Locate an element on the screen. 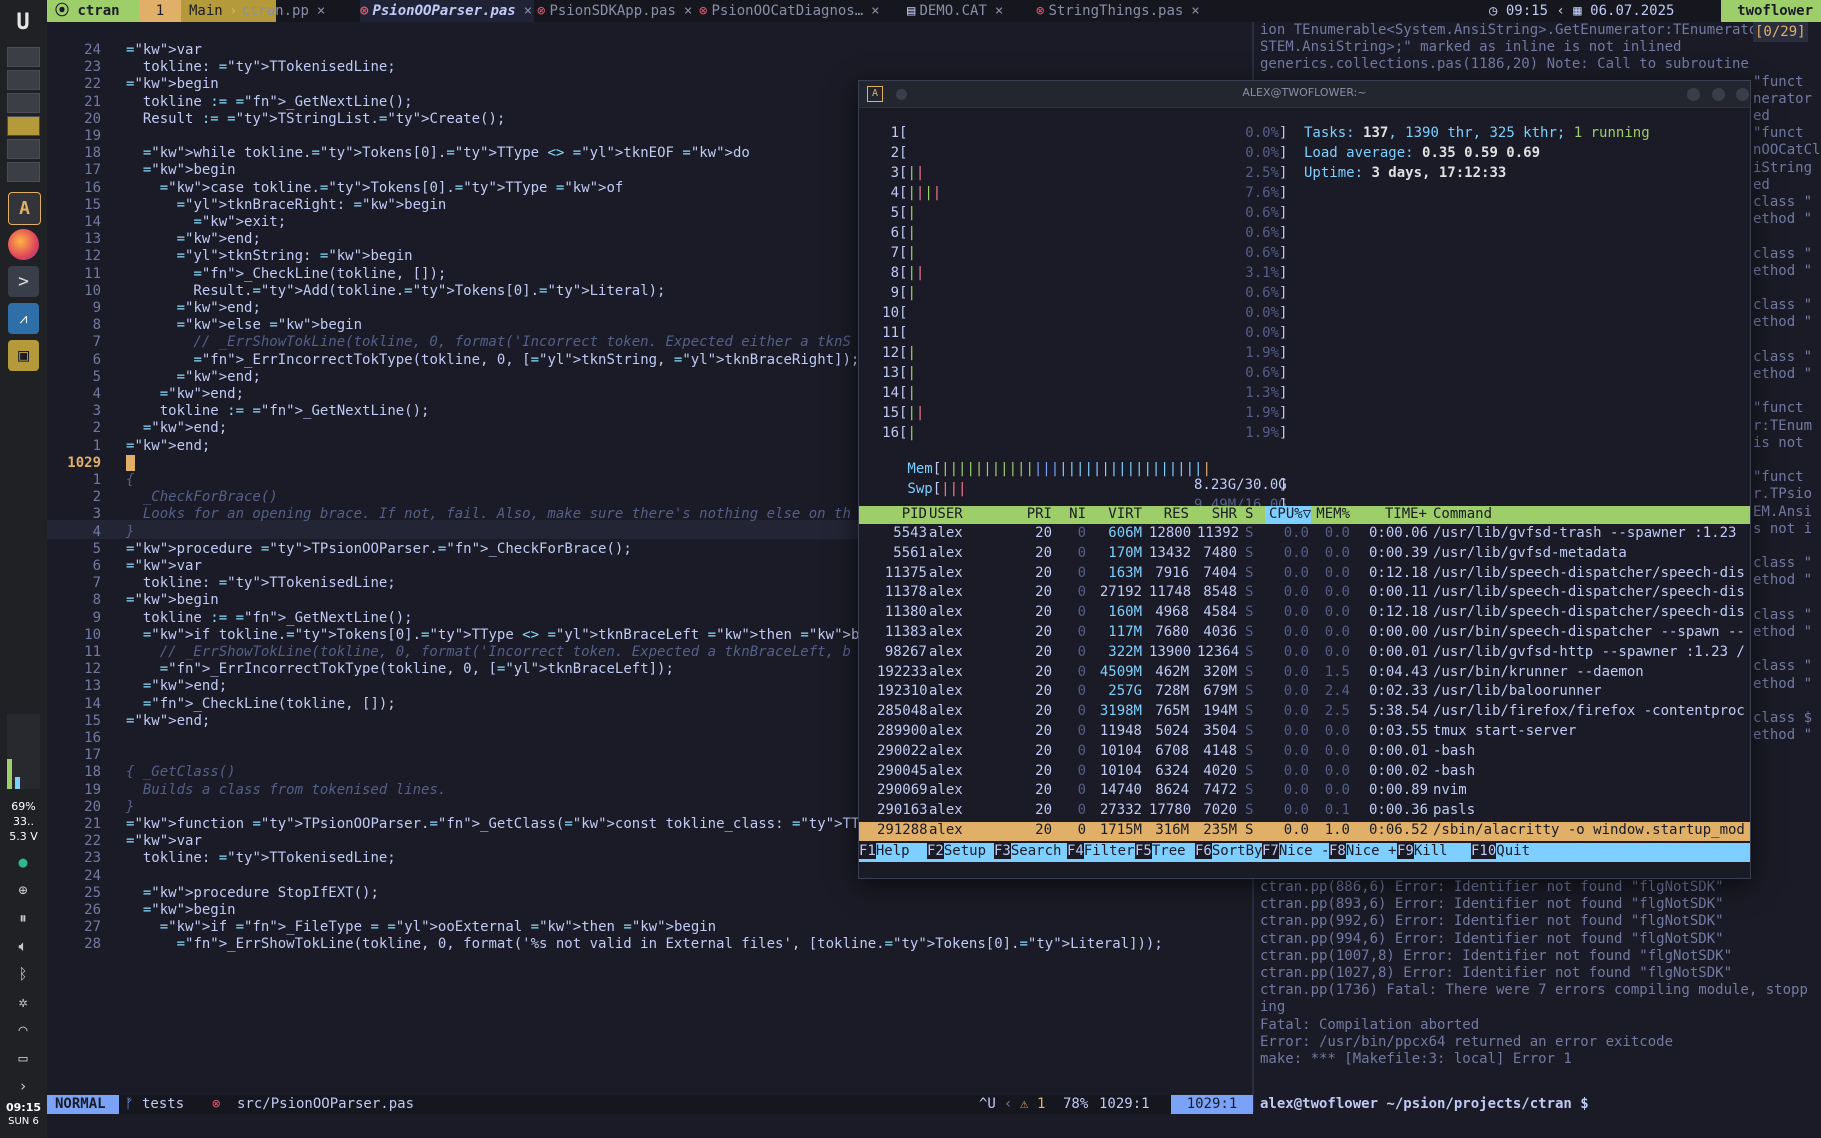  column-header-virt: VIRT is located at coordinates (1117, 514).